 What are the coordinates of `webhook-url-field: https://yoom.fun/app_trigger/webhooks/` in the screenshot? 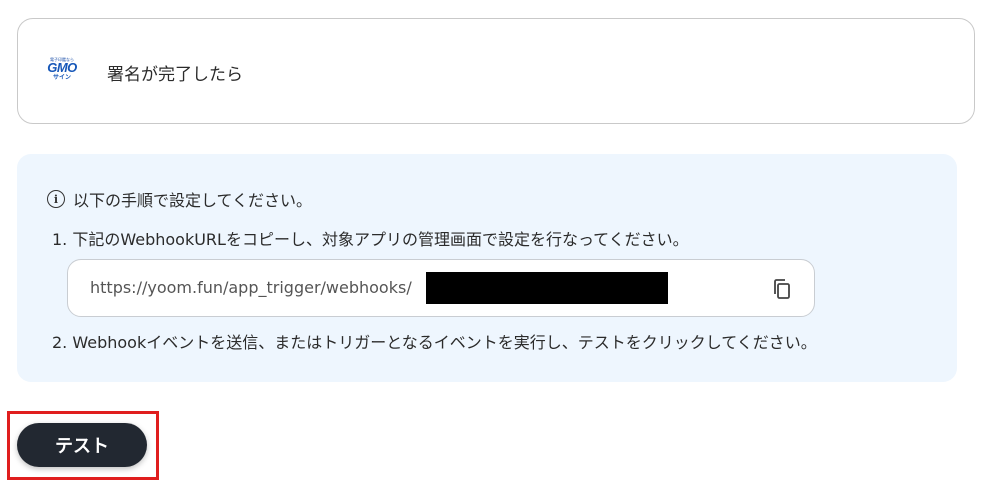 It's located at (441, 288).